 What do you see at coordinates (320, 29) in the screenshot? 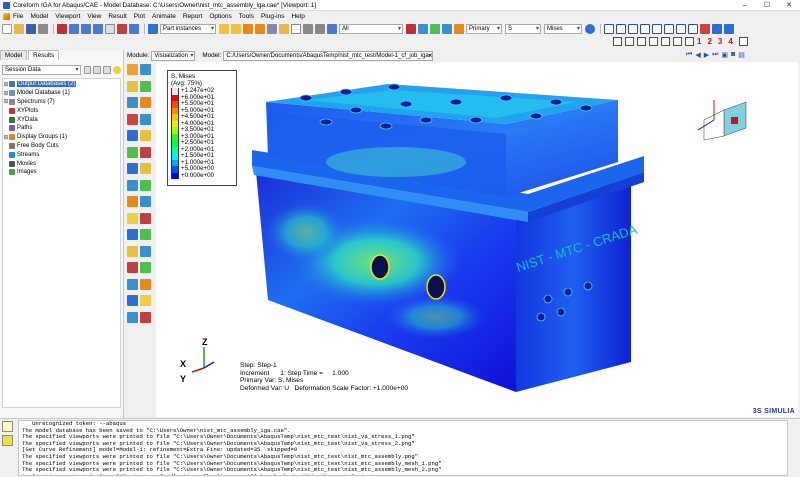
I see `redo-icon` at bounding box center [320, 29].